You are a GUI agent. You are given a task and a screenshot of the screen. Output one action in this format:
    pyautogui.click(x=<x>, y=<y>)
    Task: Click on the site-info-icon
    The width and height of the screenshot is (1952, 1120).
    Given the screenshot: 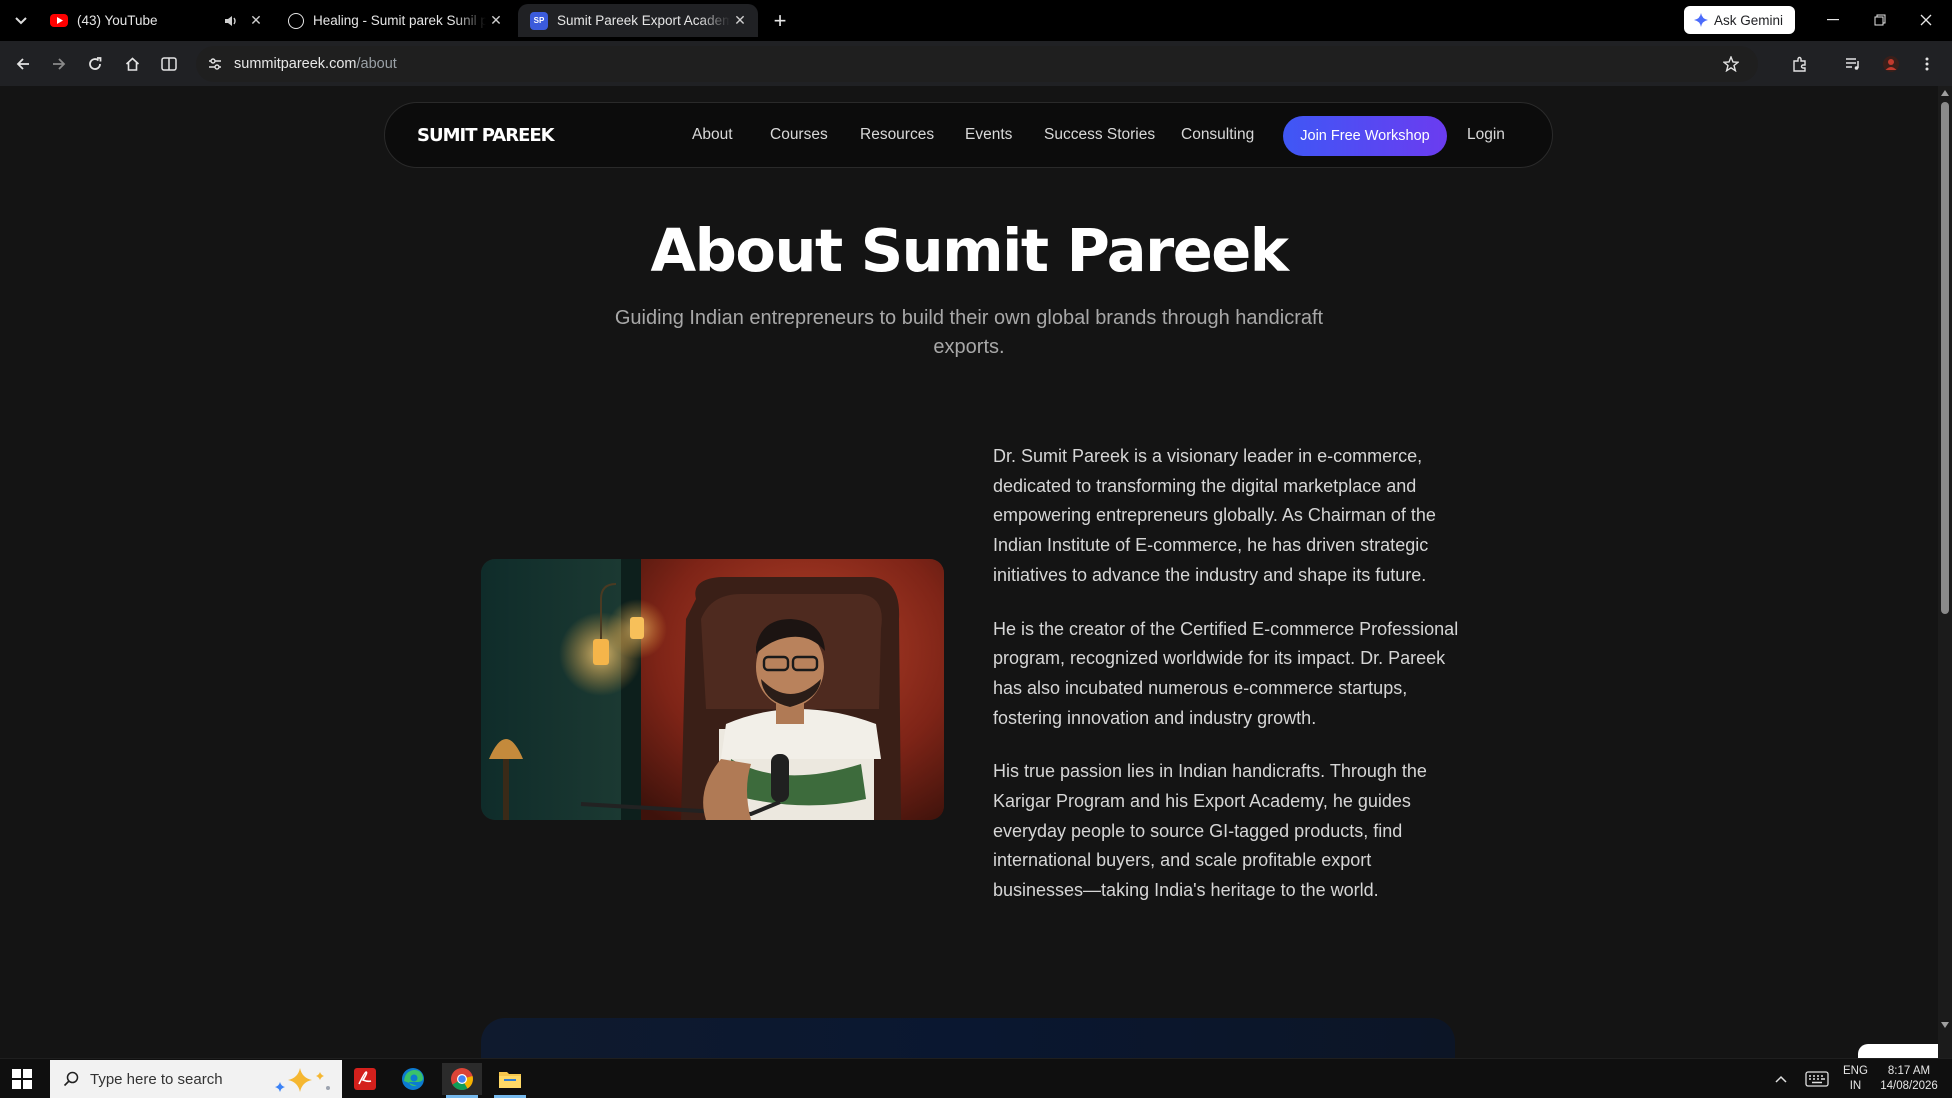 What is the action you would take?
    pyautogui.click(x=215, y=64)
    